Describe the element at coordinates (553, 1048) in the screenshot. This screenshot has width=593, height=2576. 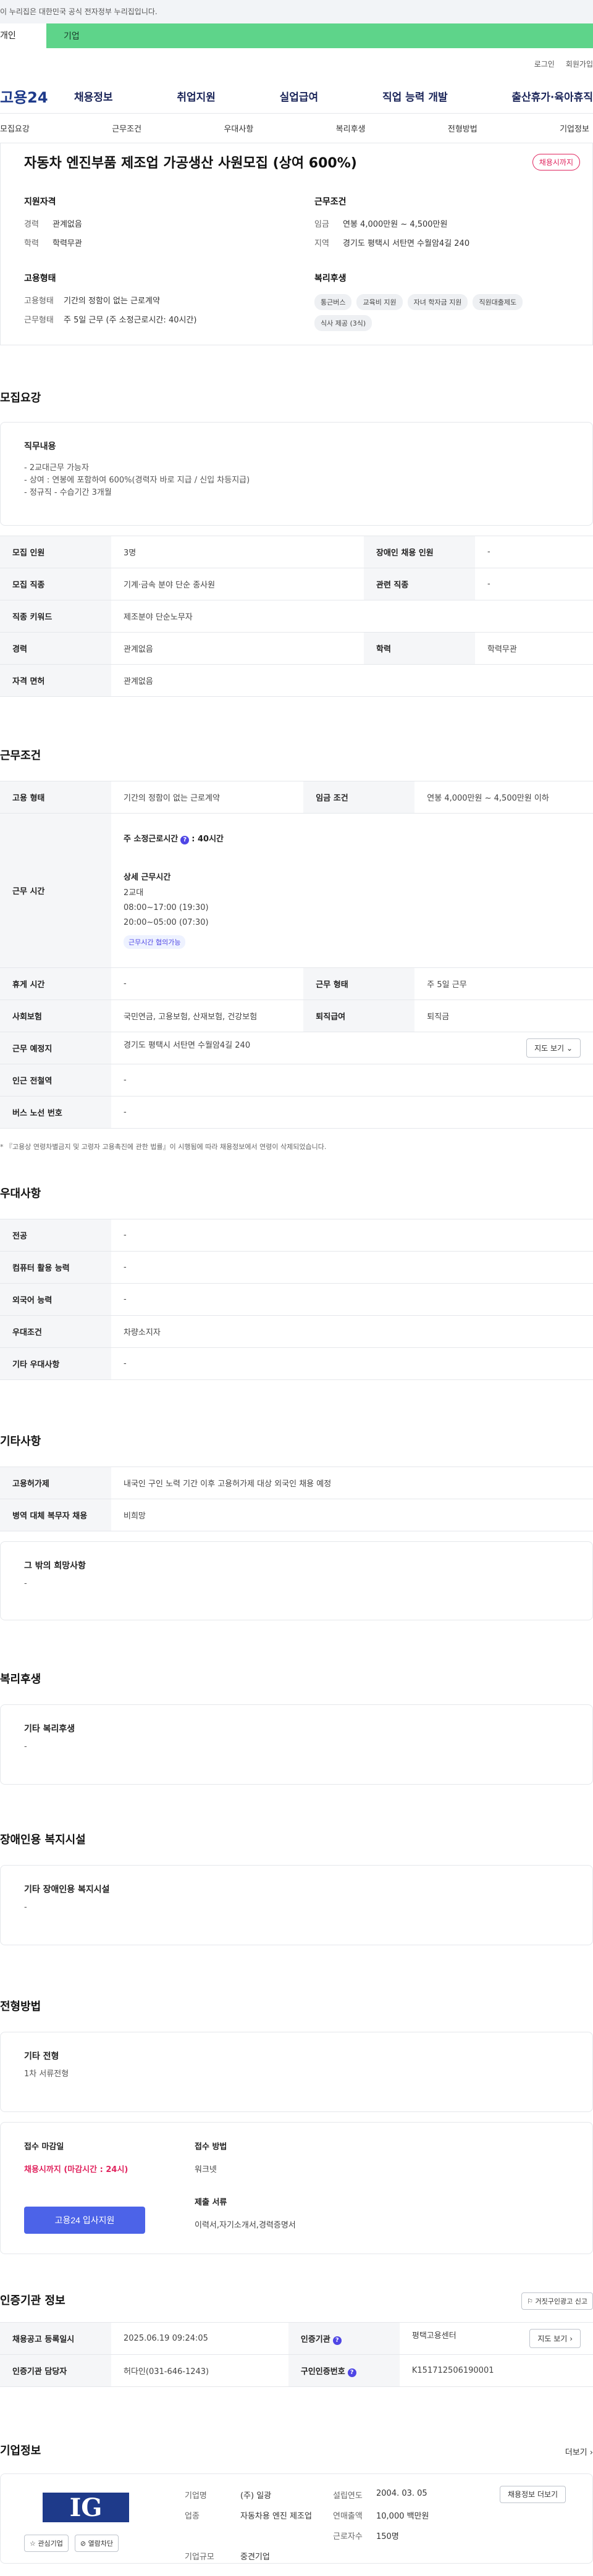
I see `map-button: 지도 보기 ⌄` at that location.